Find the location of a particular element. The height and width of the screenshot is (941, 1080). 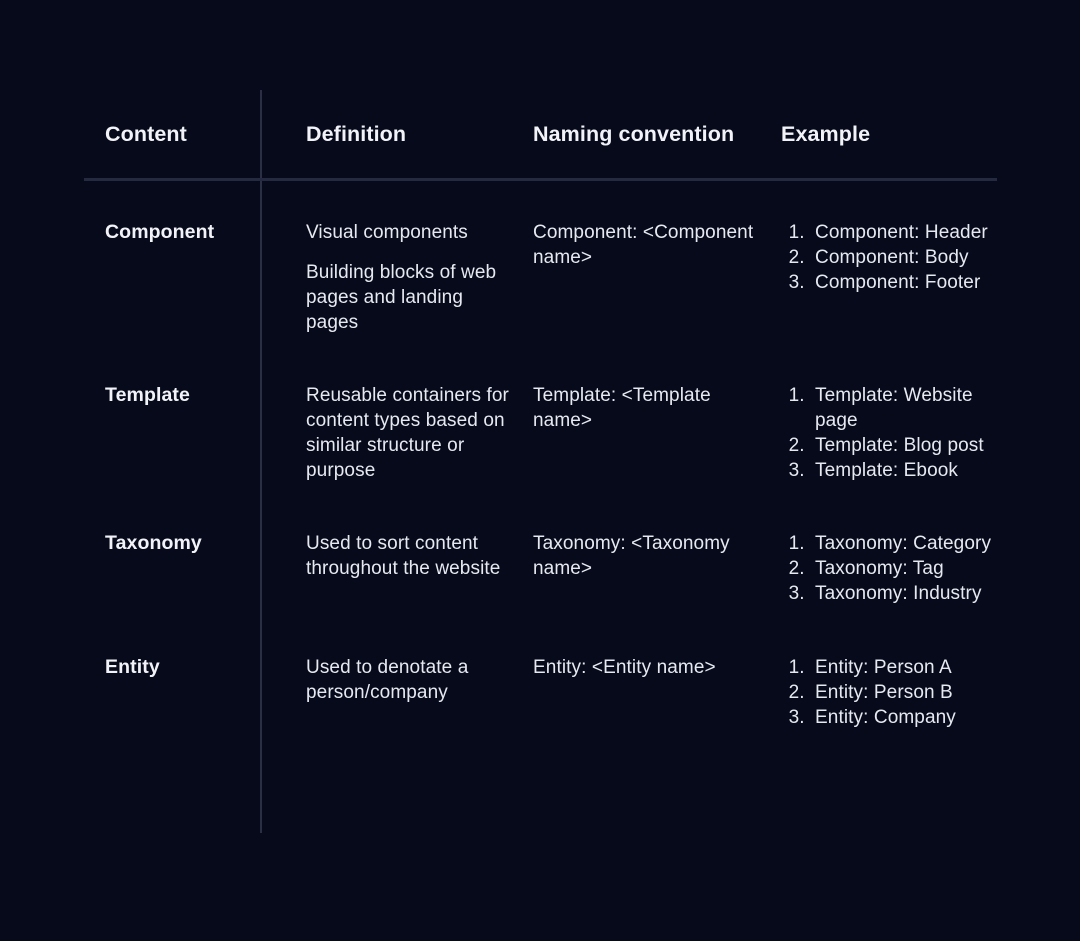

list-item: Component: Header is located at coordinates (903, 232).